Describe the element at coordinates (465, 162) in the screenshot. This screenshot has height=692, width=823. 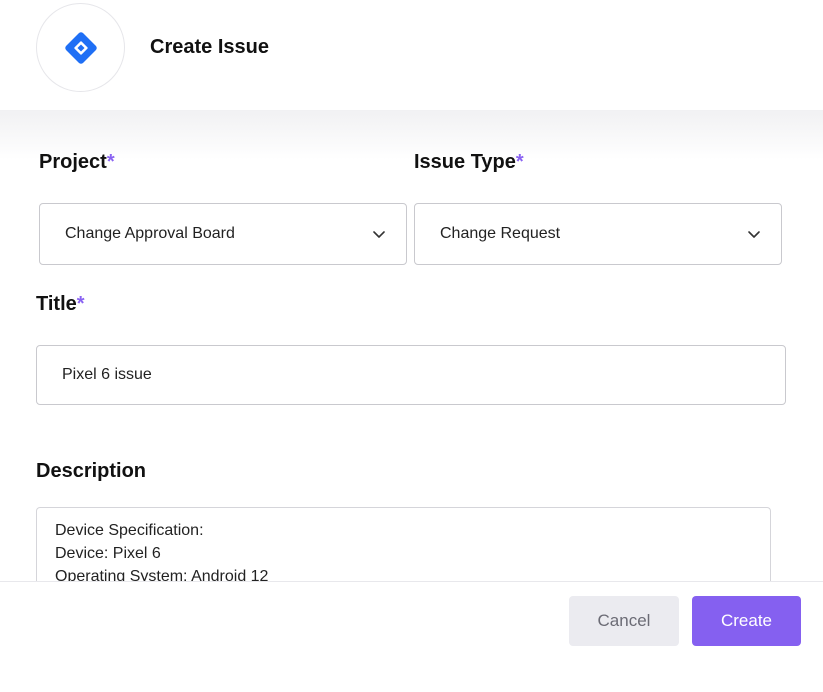
I see `issue-type-label-text: Issue Type` at that location.